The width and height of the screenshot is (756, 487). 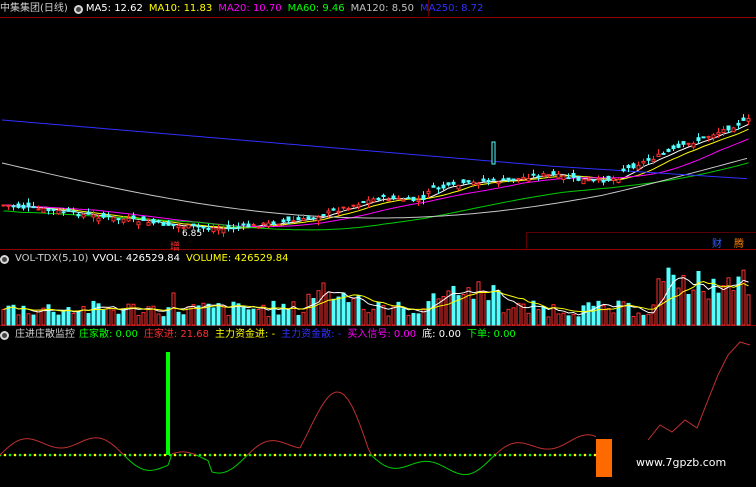 I want to click on ind-settings-icon, so click(x=4, y=335).